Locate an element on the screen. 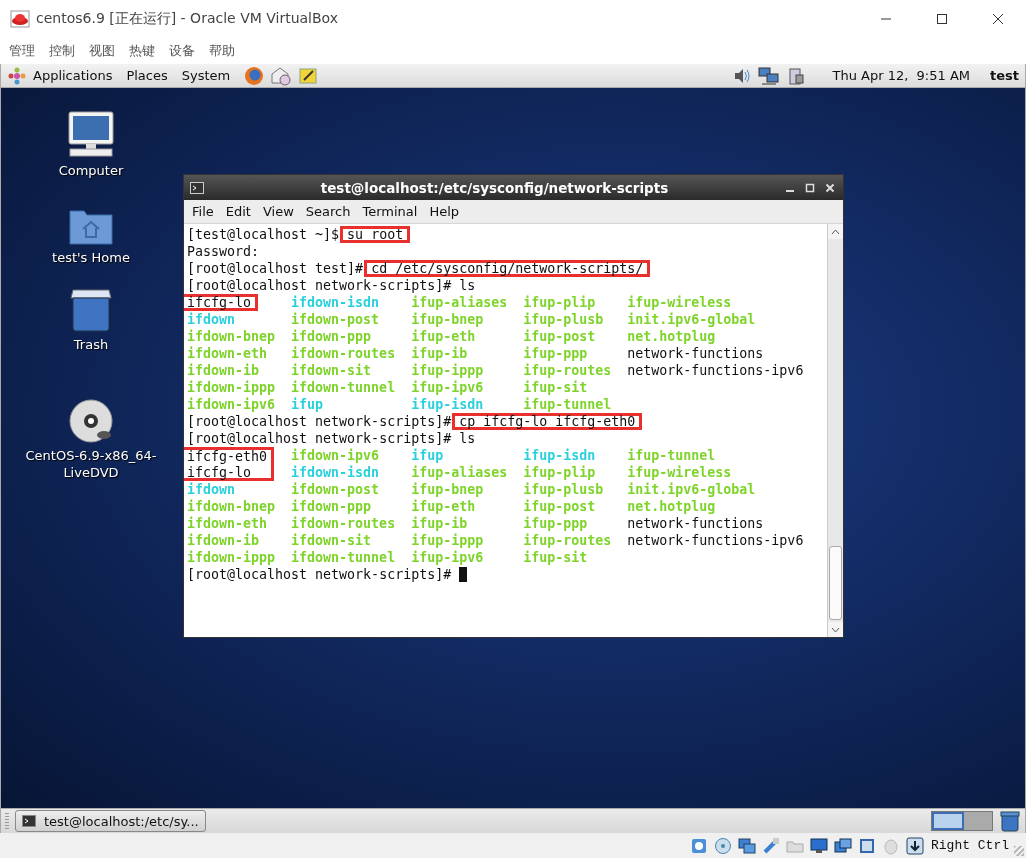  panel-menu: Places is located at coordinates (147, 75).